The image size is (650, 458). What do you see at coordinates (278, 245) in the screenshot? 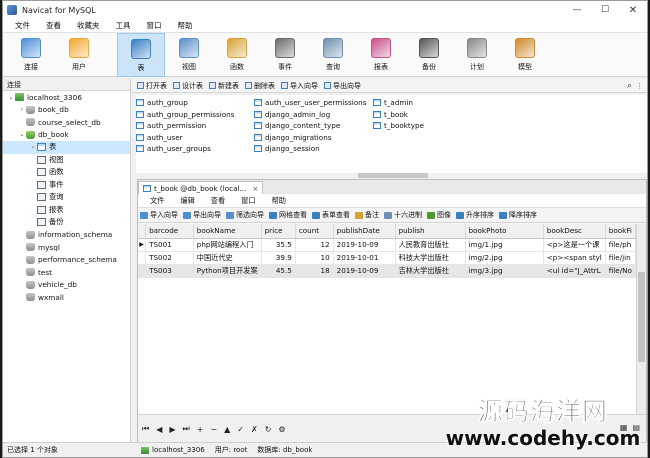
I see `cell-price: 35.5` at bounding box center [278, 245].